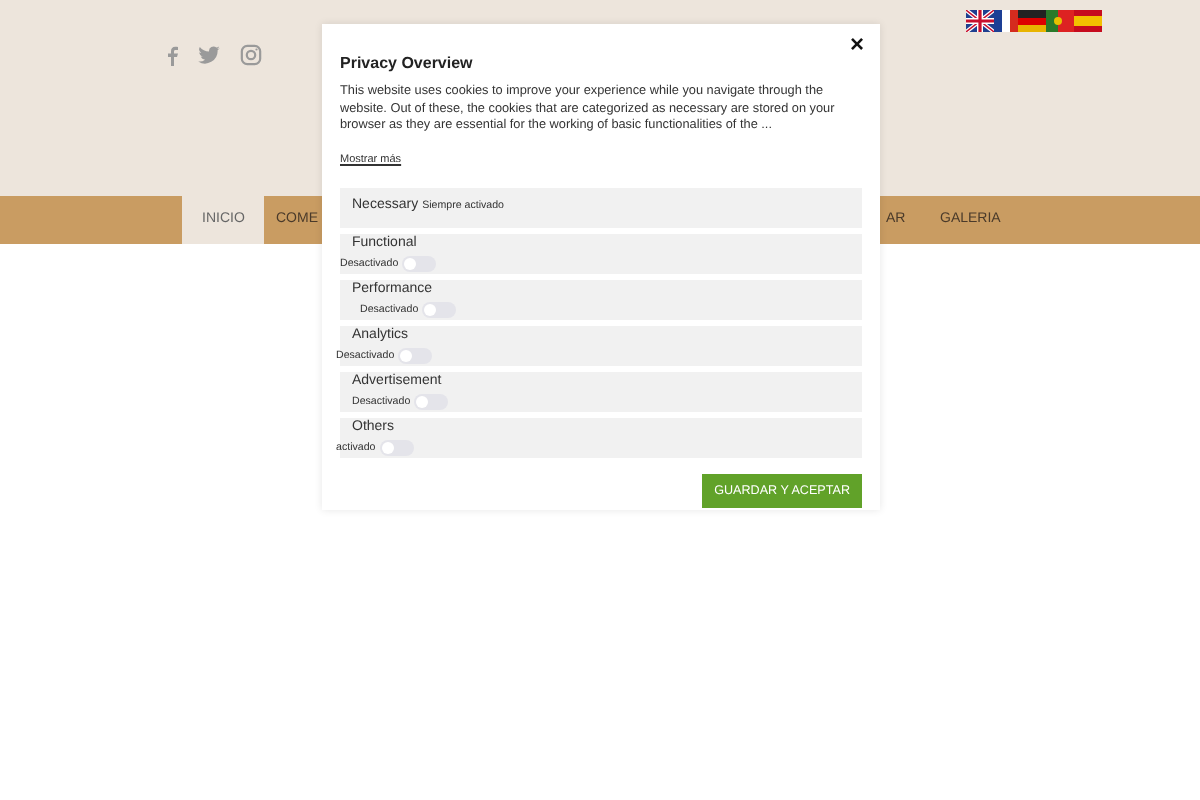 The width and height of the screenshot is (1200, 800). I want to click on france-flag-icon, so click(1006, 21).